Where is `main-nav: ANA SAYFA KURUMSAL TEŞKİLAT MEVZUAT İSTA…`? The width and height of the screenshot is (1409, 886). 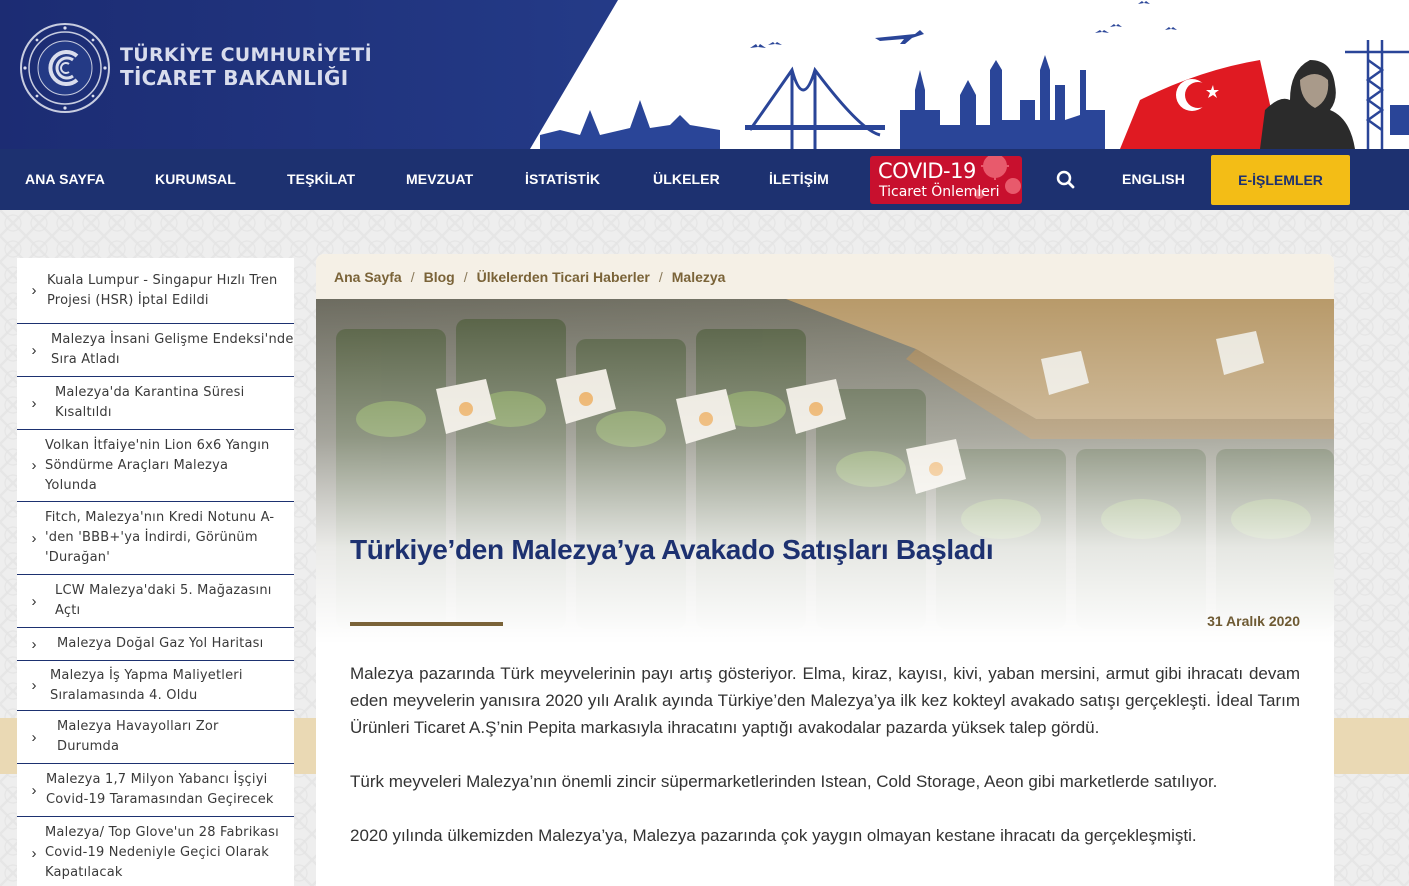 main-nav: ANA SAYFA KURUMSAL TEŞKİLAT MEVZUAT İSTA… is located at coordinates (704, 179).